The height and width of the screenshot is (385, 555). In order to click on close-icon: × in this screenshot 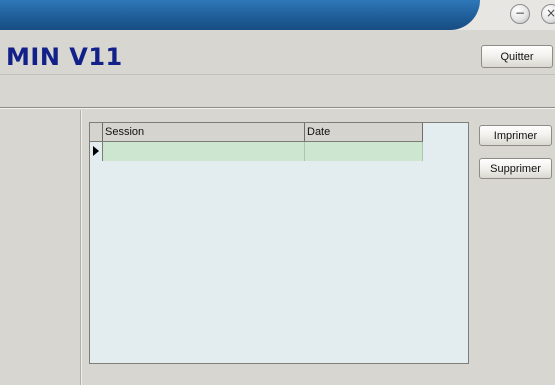, I will do `click(548, 14)`.